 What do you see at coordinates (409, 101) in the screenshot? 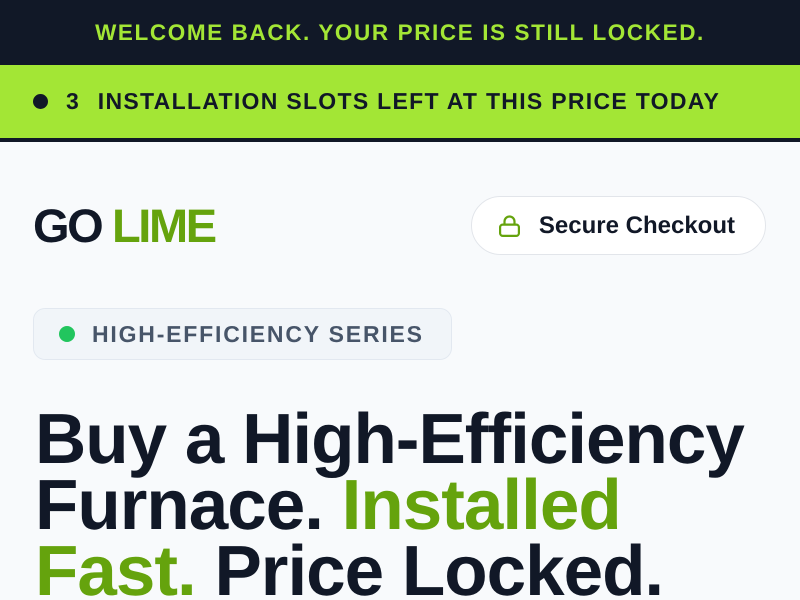
I see `urgency-text: INSTALLATION SLOTS LEFT AT THIS PRICE TODAY` at bounding box center [409, 101].